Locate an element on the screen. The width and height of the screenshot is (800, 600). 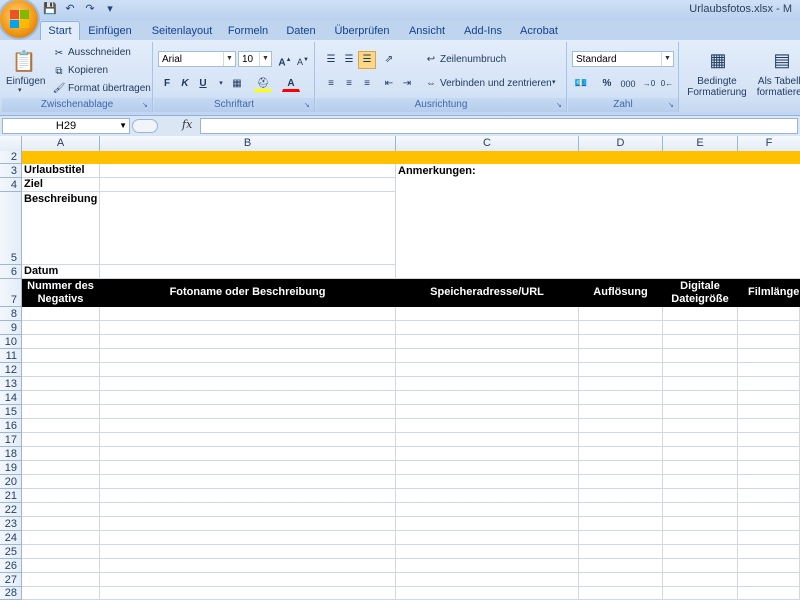
column-header-d: D is located at coordinates (621, 143).